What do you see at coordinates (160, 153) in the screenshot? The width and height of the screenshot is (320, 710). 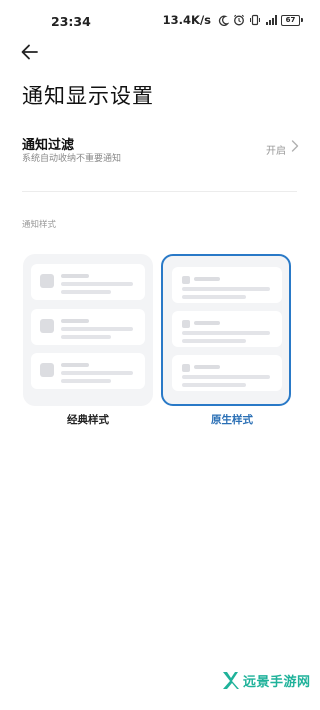 I see `notification-filter-row: 通知过滤 系统自动收纳不重要通知 开启` at bounding box center [160, 153].